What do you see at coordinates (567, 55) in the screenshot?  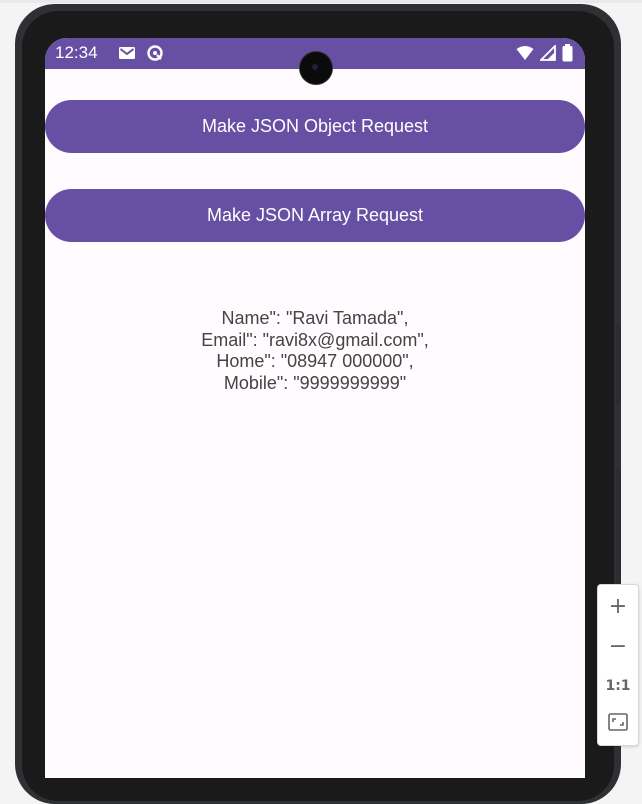 I see `battery-icon` at bounding box center [567, 55].